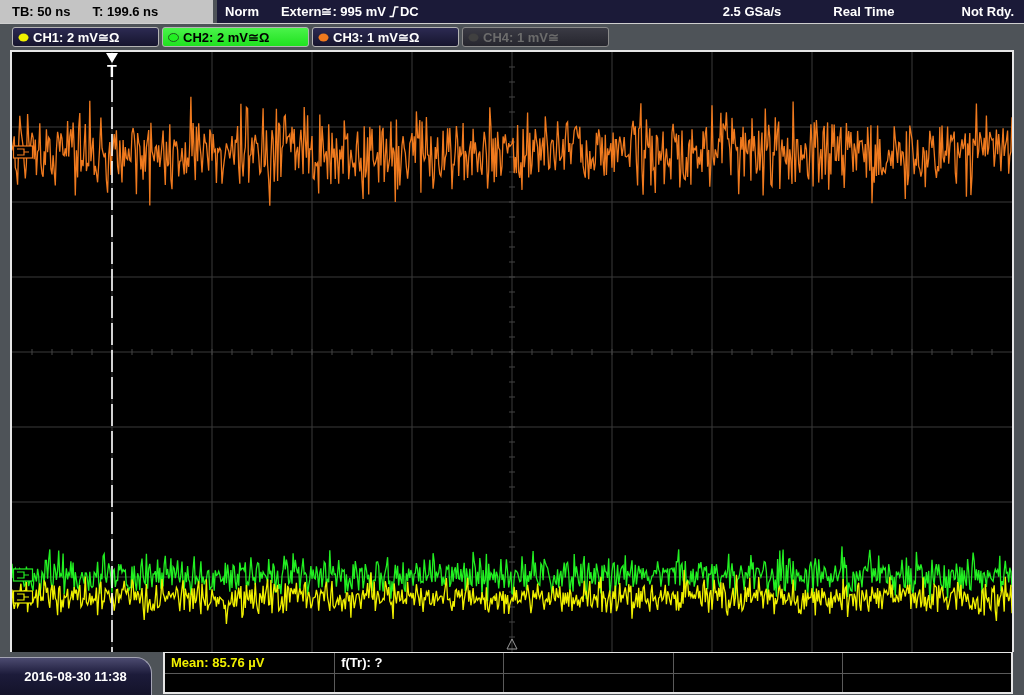  I want to click on timebase-readout: TB: 50 ns, so click(41, 11).